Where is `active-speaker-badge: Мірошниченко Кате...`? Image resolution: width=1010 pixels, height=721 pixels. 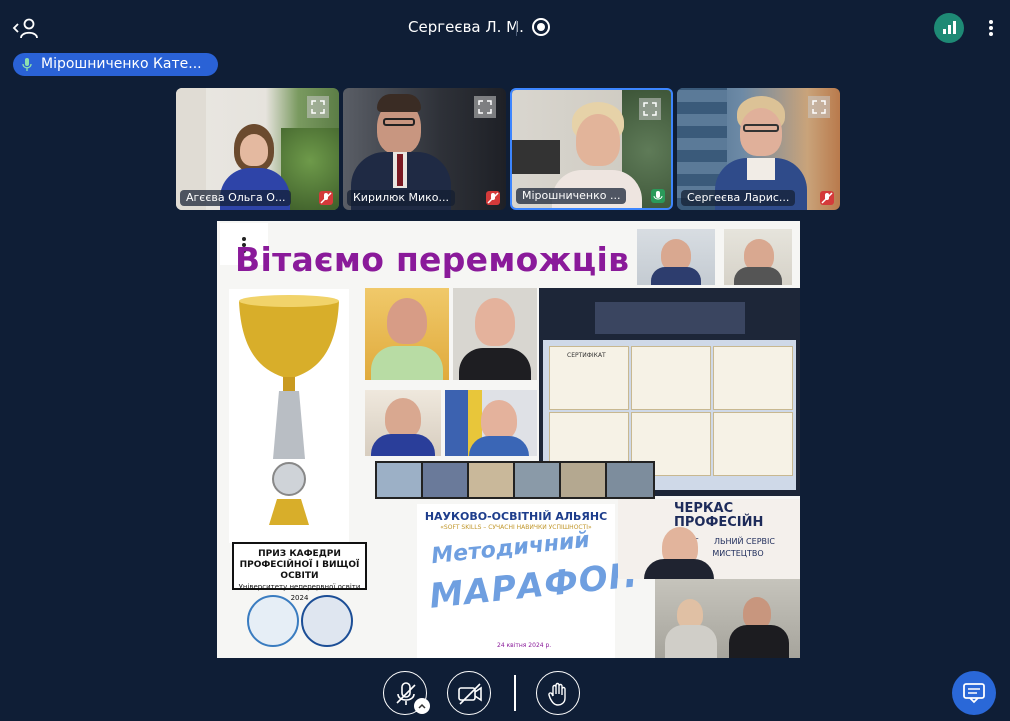
active-speaker-badge: Мірошниченко Кате... is located at coordinates (115, 64).